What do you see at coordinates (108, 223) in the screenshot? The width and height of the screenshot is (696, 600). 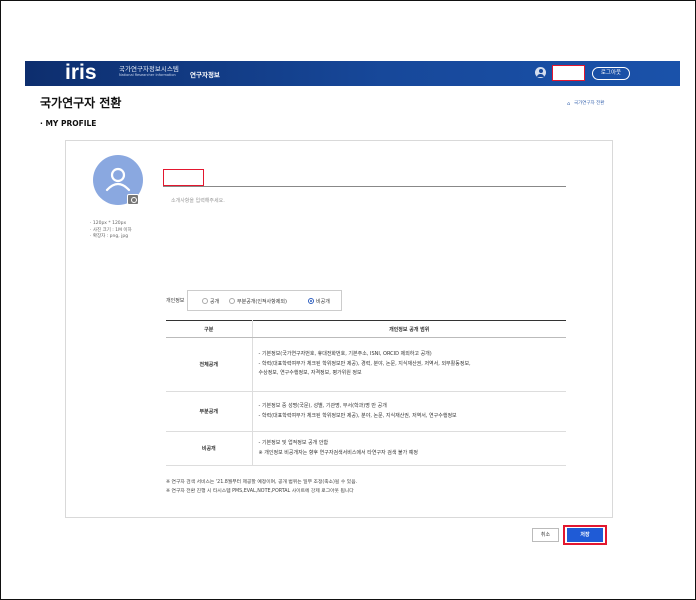 I see `photo-note-size: · 120px * 120px` at bounding box center [108, 223].